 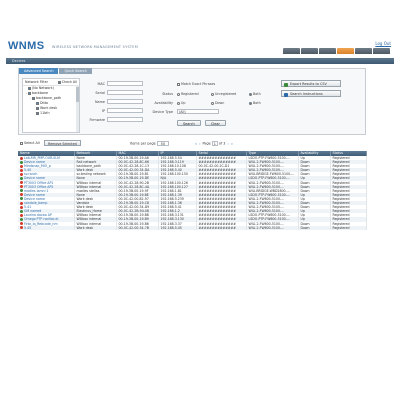 What do you see at coordinates (223, 94) in the screenshot?
I see `status-unregistered-option: Unregistered` at bounding box center [223, 94].